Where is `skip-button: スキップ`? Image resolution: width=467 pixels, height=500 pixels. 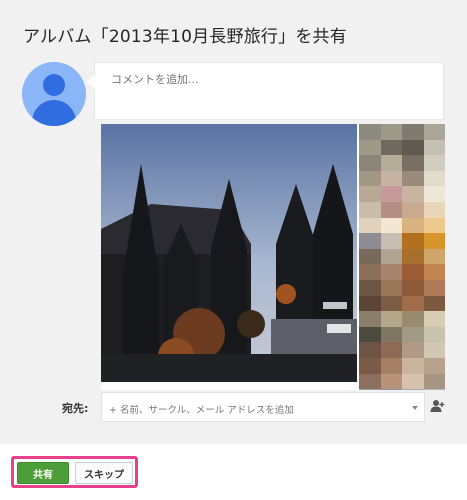 skip-button: スキップ is located at coordinates (104, 473).